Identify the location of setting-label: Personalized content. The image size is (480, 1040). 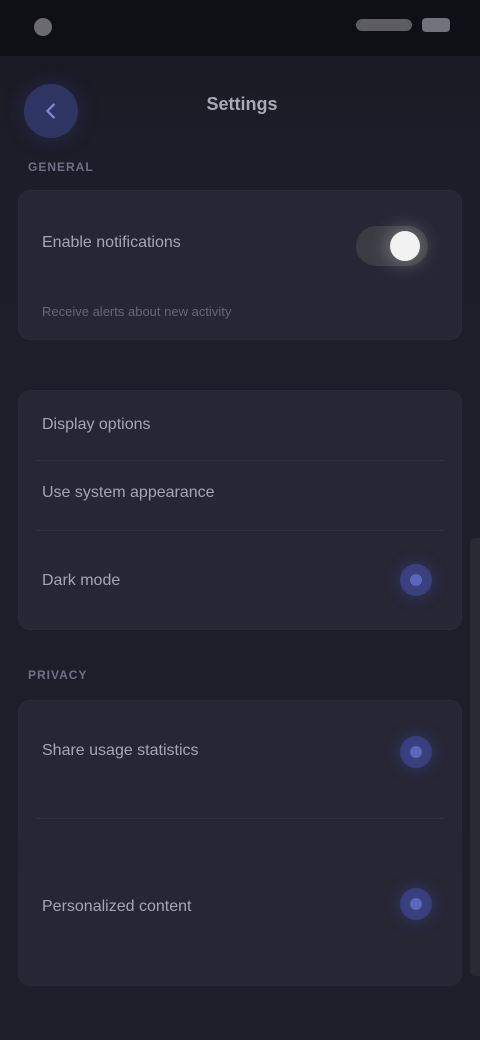
(117, 906).